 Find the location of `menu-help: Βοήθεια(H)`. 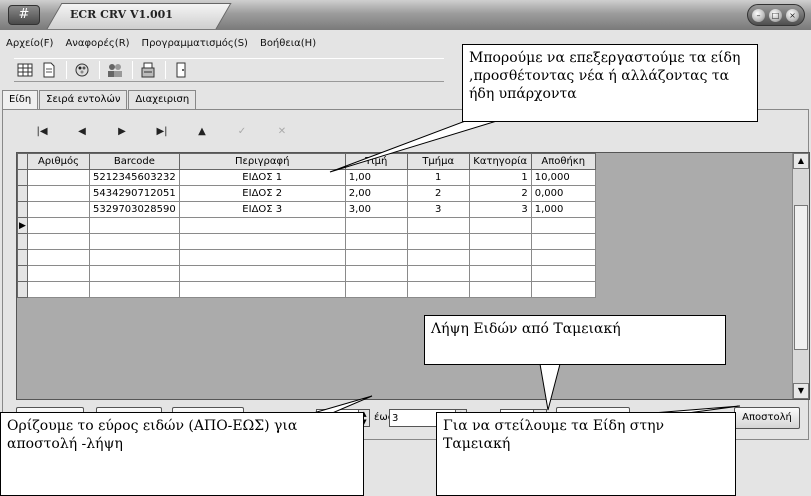

menu-help: Βοήθεια(H) is located at coordinates (288, 44).